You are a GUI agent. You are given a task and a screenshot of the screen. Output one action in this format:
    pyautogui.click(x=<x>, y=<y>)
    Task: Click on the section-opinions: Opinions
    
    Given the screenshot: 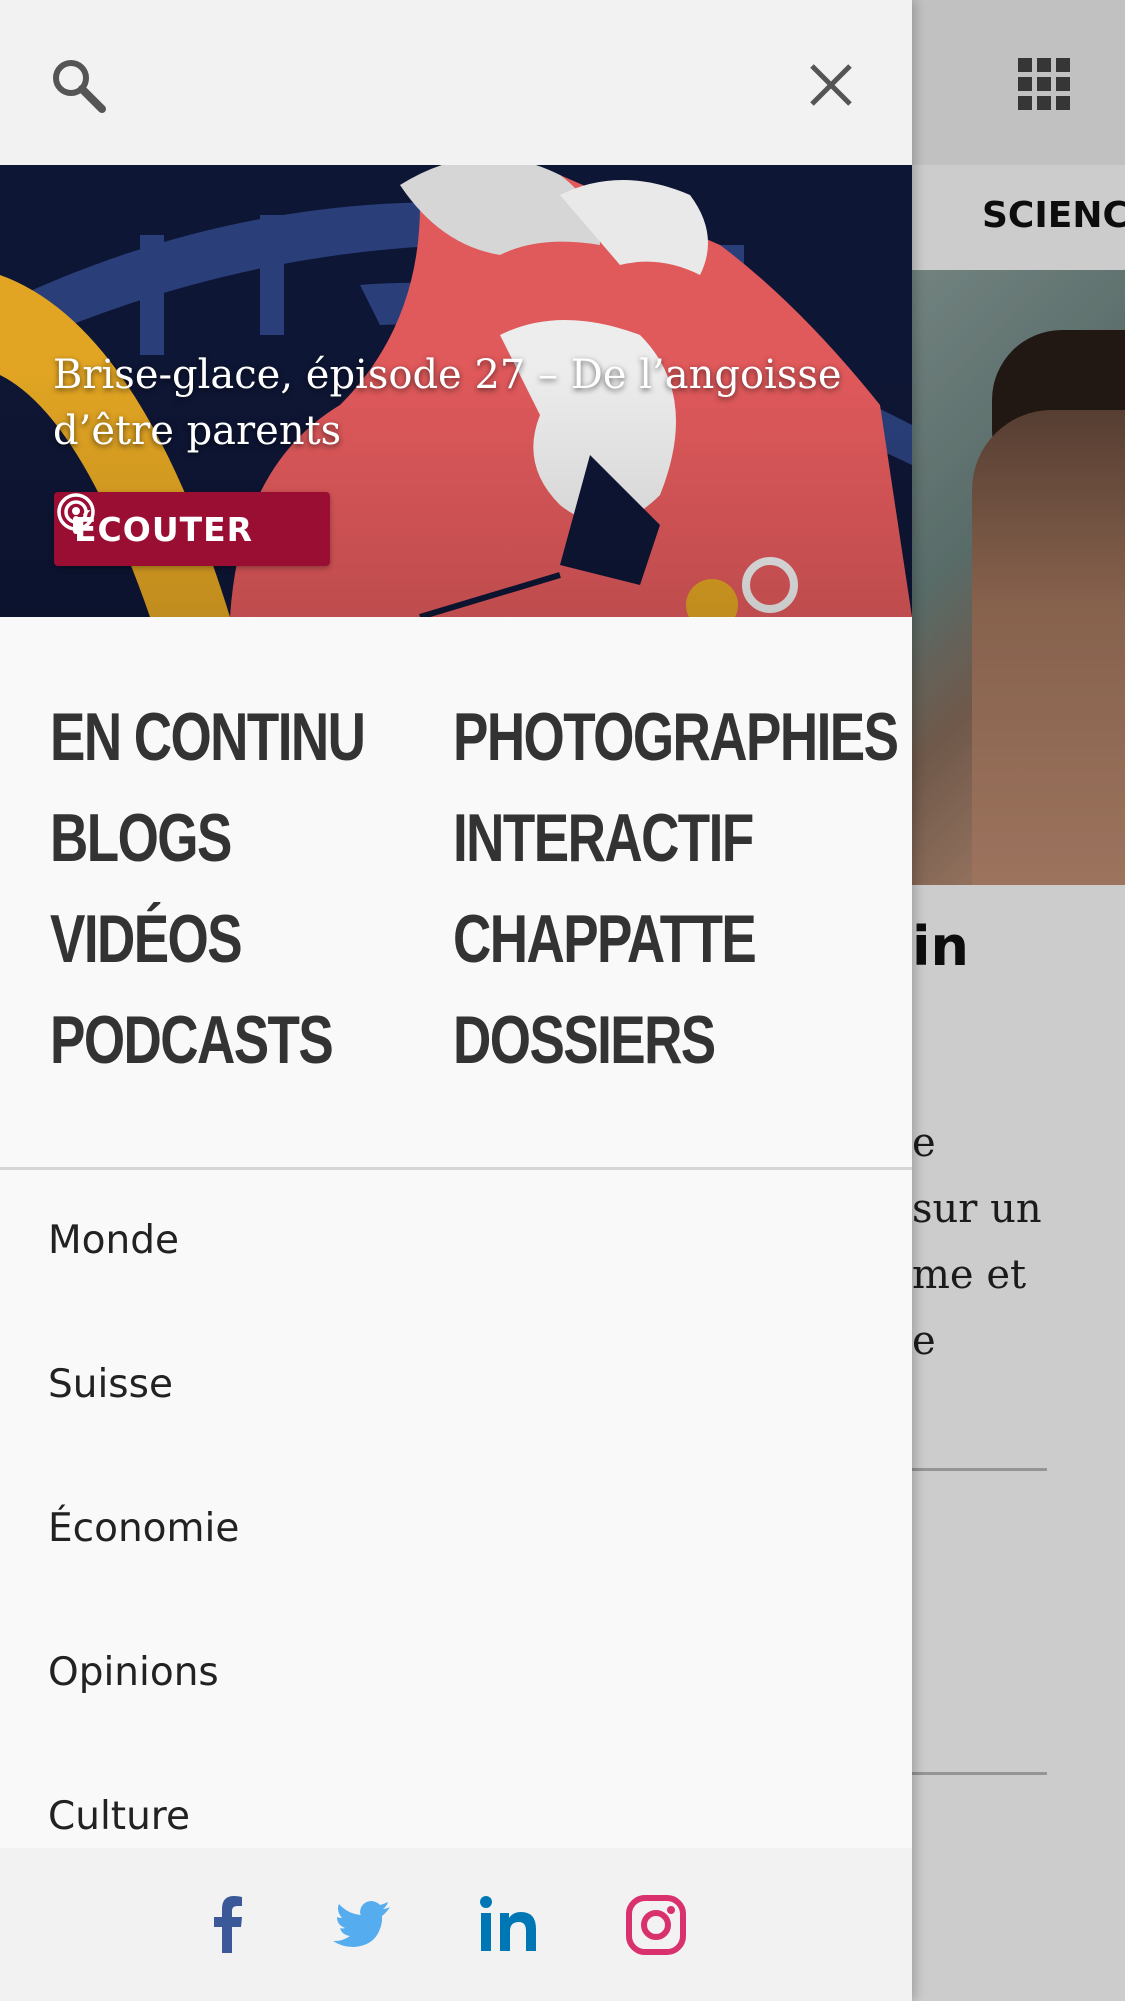 What is the action you would take?
    pyautogui.click(x=133, y=1672)
    